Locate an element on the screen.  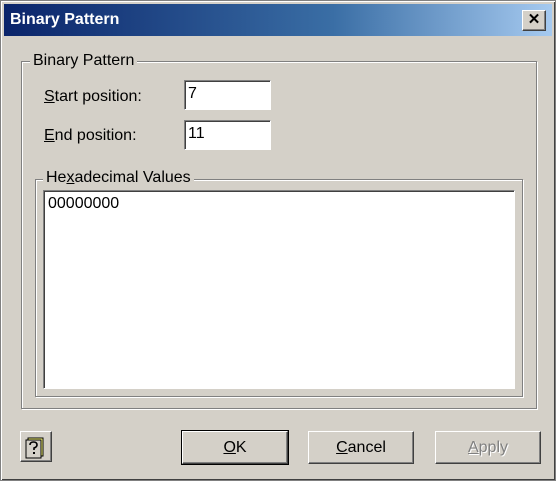
hexadecimal-values-group-label: Hexadecimal Values is located at coordinates (118, 178).